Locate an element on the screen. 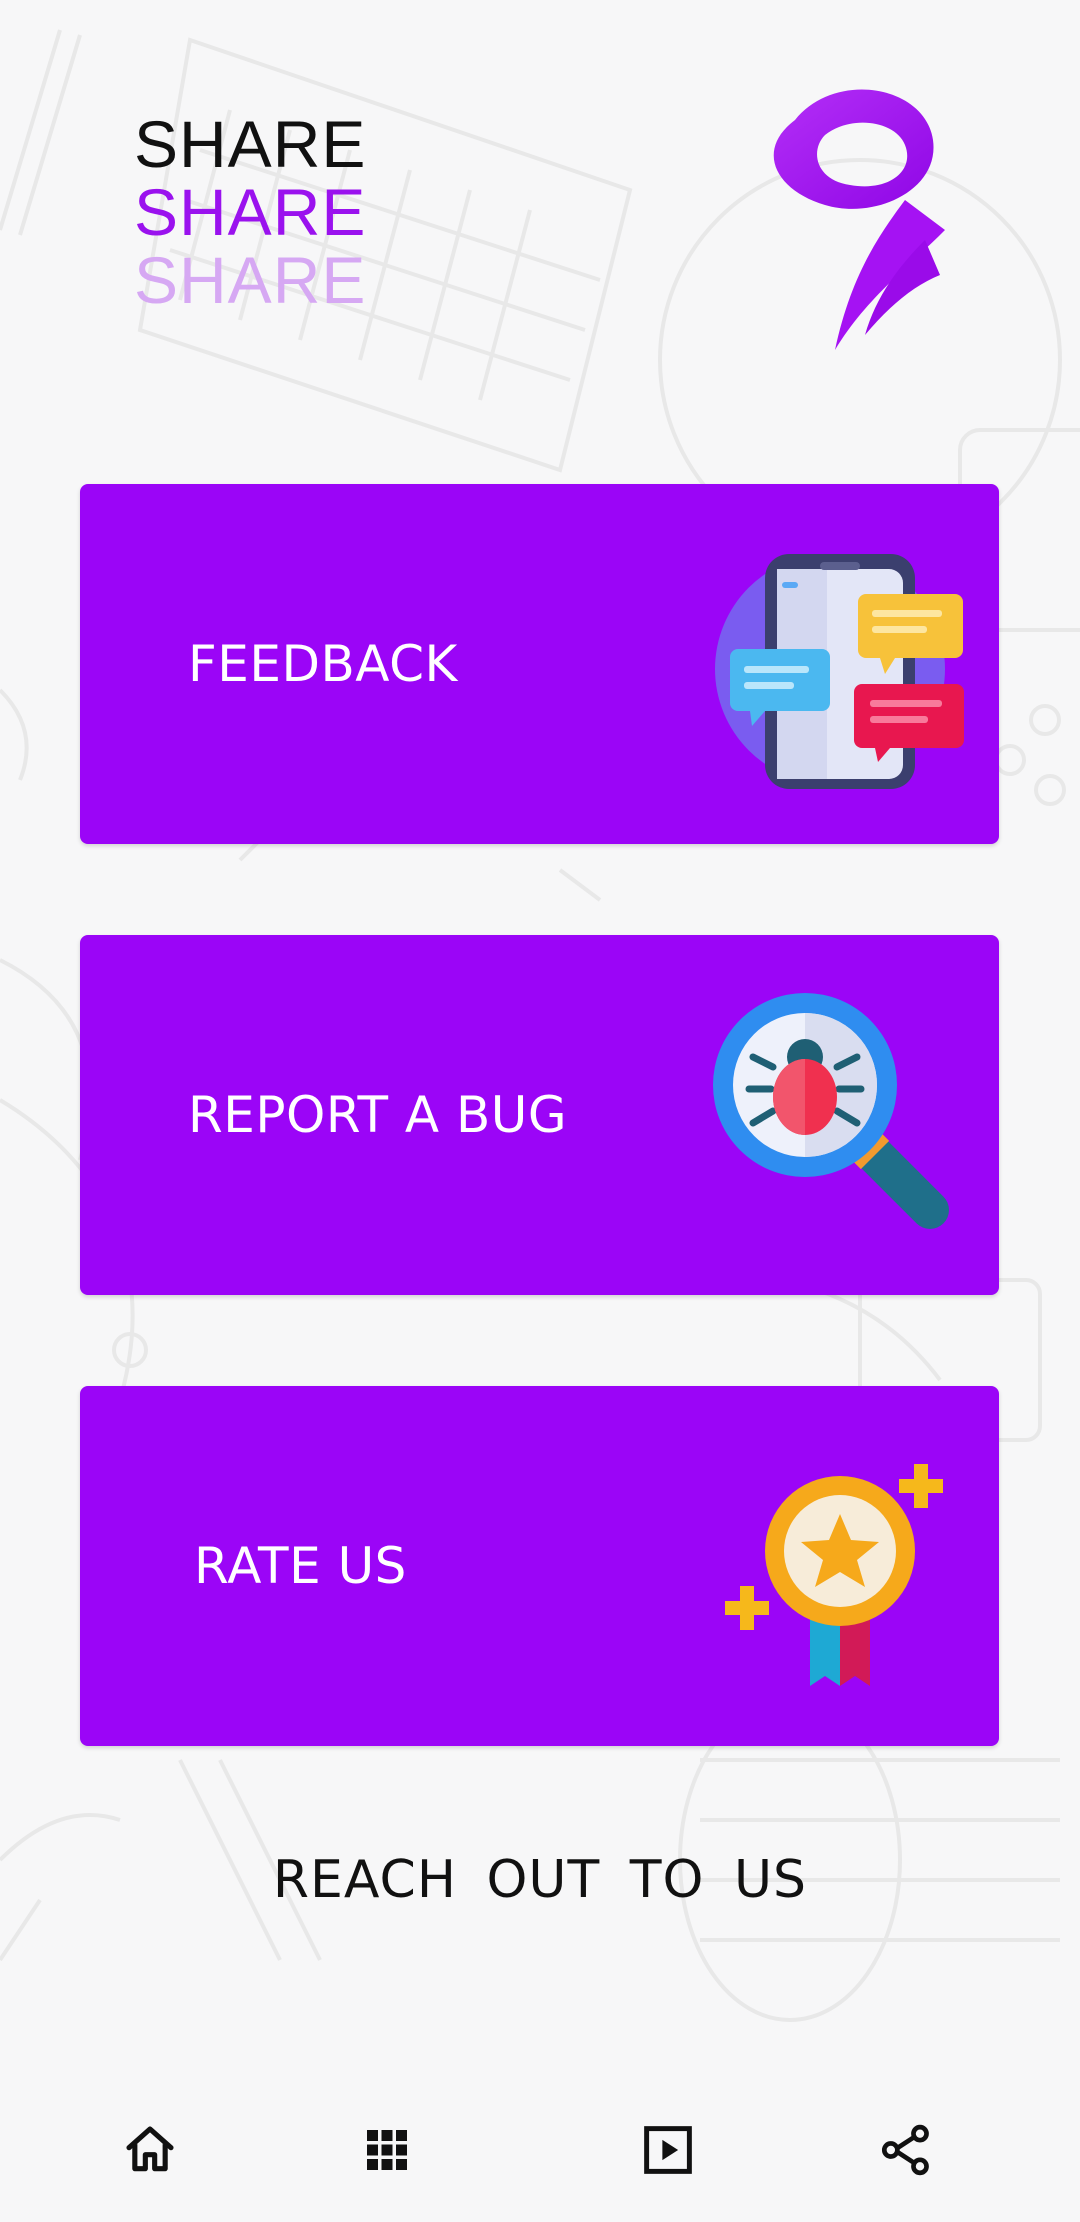 This screenshot has width=1080, height=2222. feedback-label: FEEDBACK is located at coordinates (323, 664).